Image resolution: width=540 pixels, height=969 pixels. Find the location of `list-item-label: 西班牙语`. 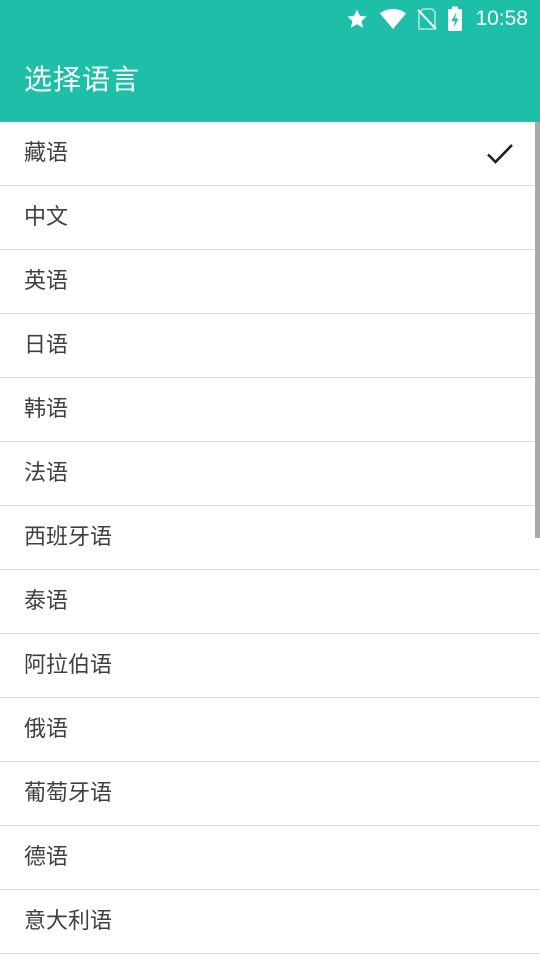

list-item-label: 西班牙语 is located at coordinates (68, 537).